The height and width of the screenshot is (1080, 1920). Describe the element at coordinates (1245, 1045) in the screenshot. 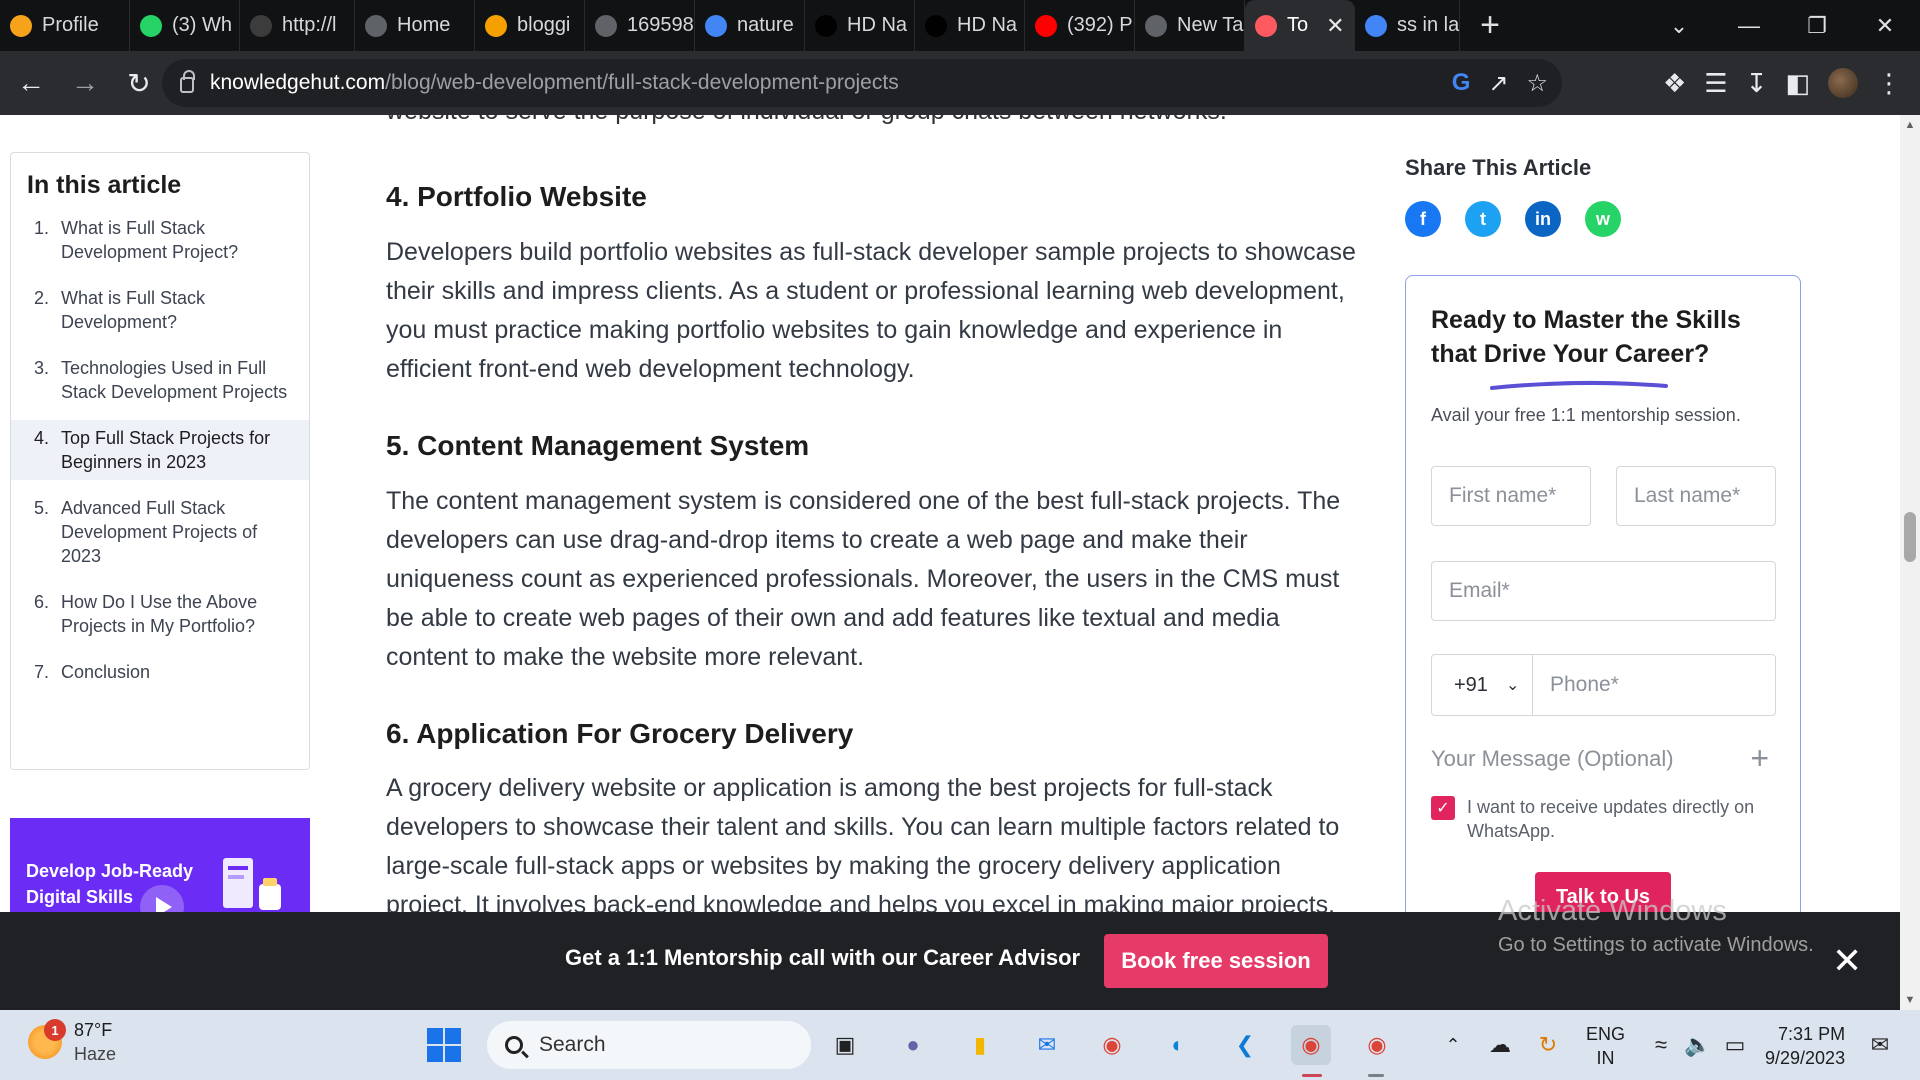

I see `vscode-icon: ❮` at that location.